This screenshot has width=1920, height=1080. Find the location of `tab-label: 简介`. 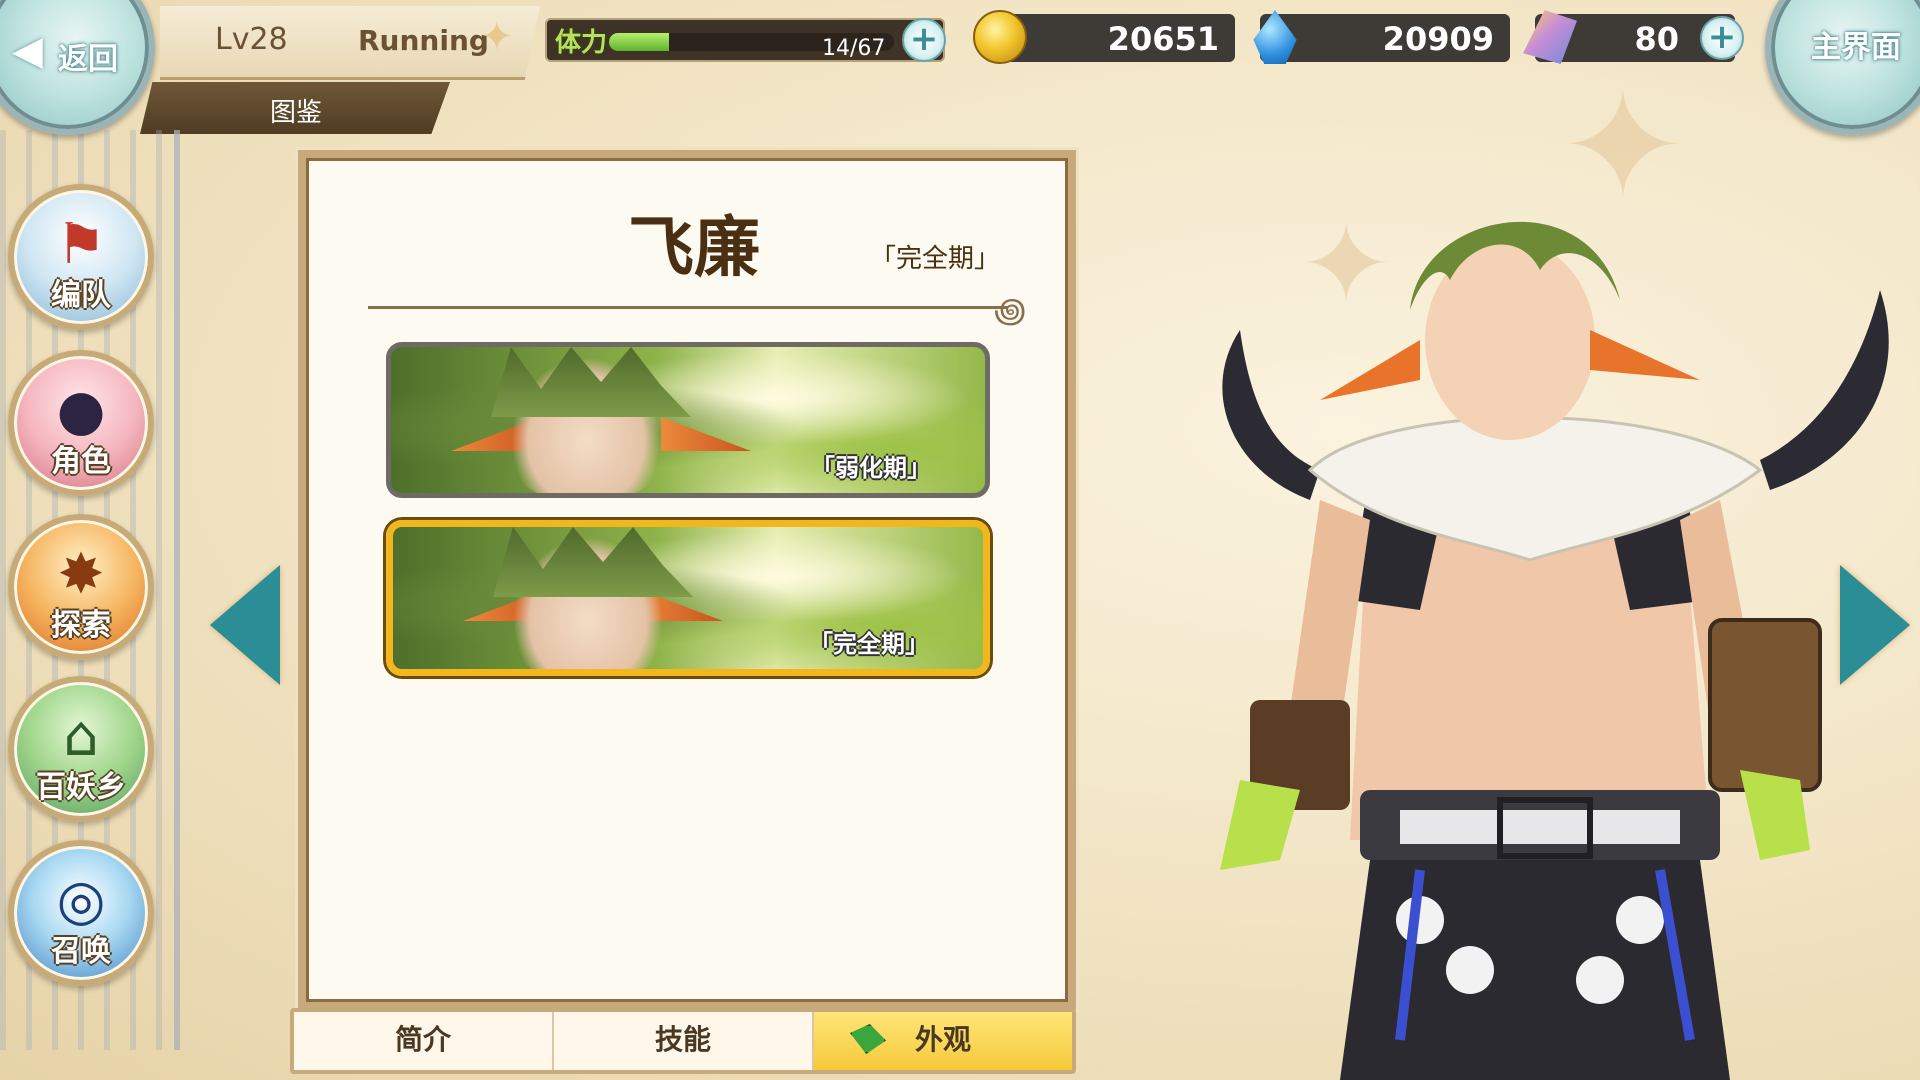

tab-label: 简介 is located at coordinates (422, 1039).